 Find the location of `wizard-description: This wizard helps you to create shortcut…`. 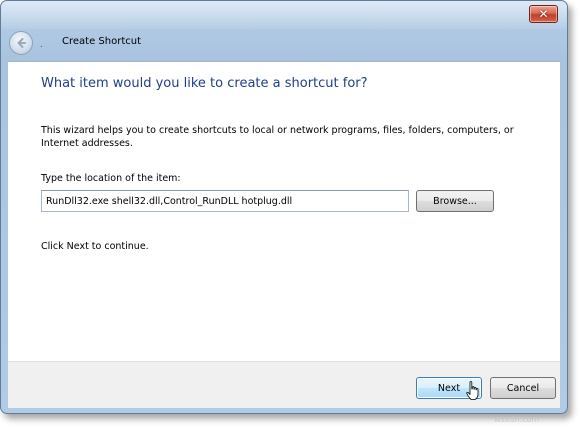

wizard-description: This wizard helps you to create shortcut… is located at coordinates (277, 137).